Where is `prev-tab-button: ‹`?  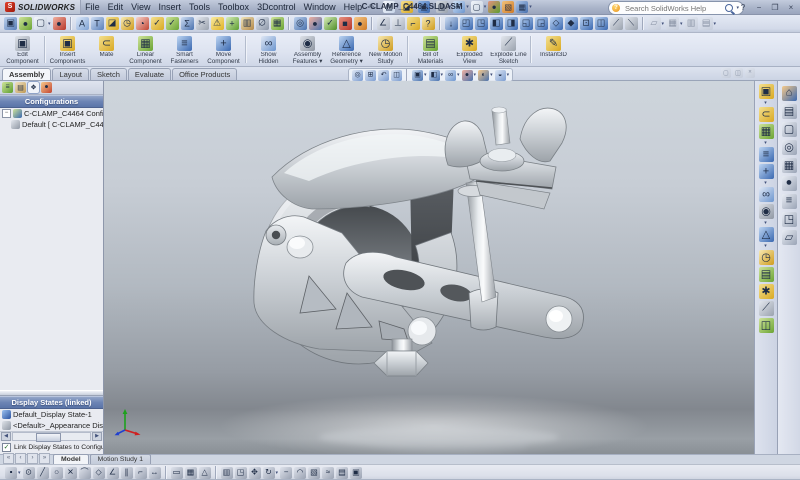
prev-tab-button: ‹ is located at coordinates (20, 458).